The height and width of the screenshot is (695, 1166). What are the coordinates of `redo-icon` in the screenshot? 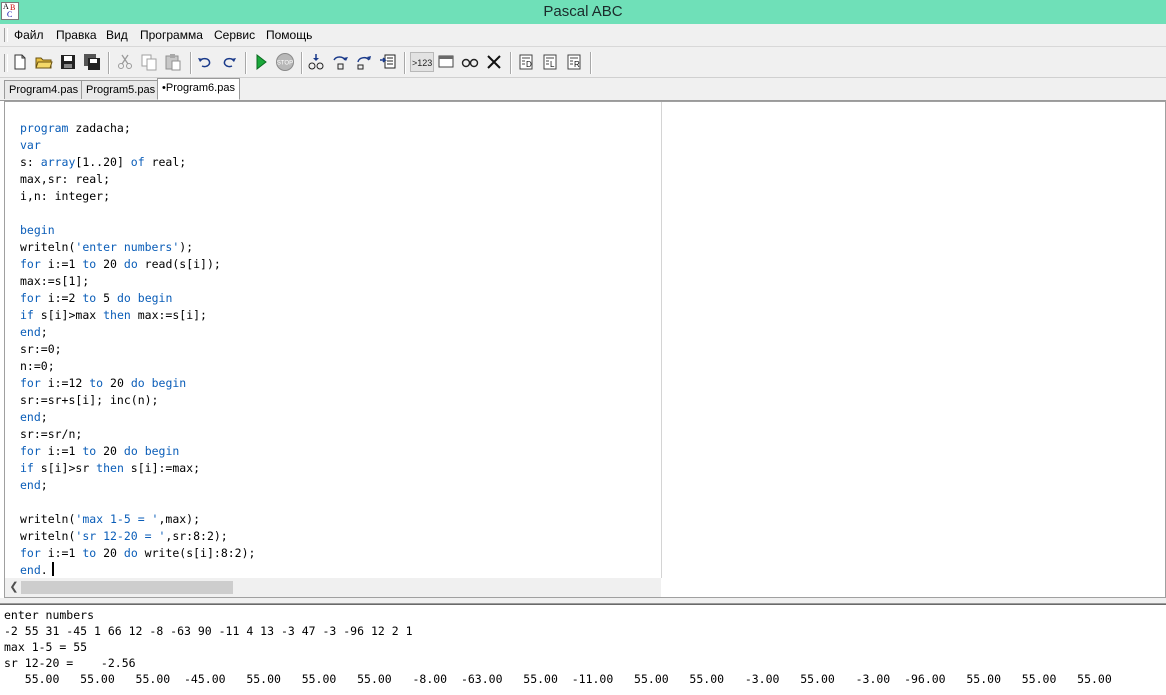 It's located at (229, 62).